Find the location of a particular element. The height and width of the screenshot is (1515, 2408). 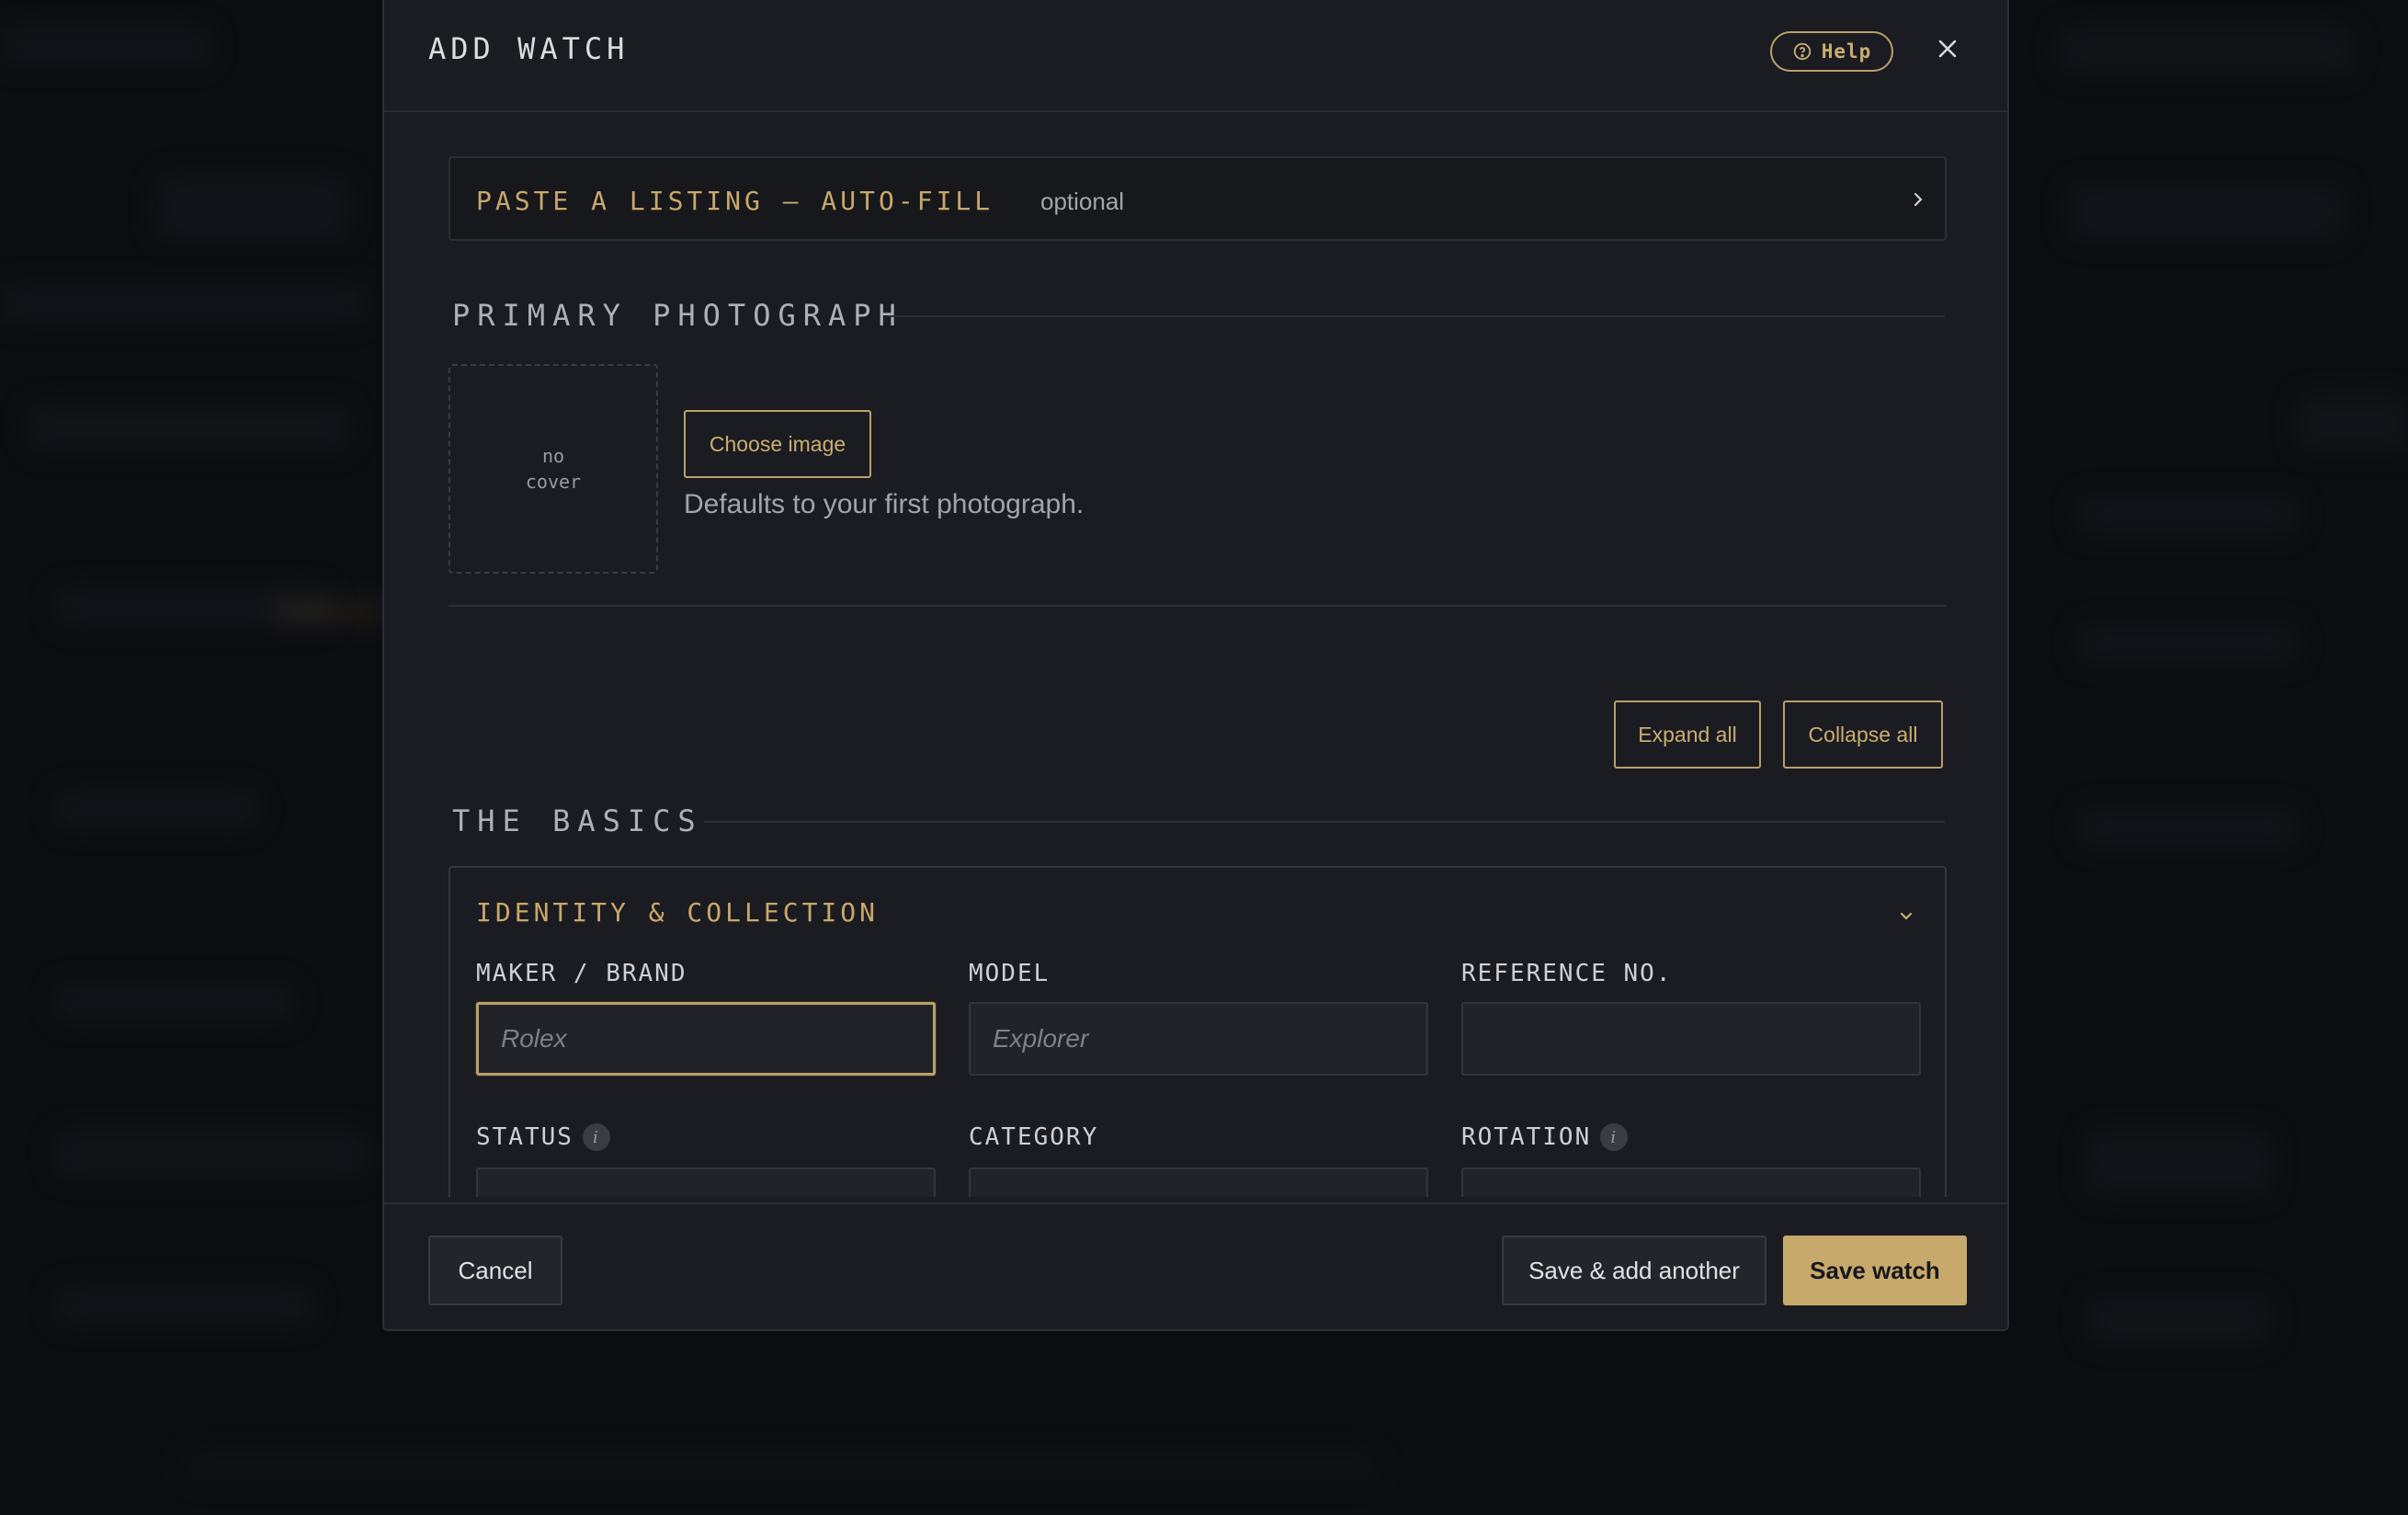

divider is located at coordinates (1198, 606).